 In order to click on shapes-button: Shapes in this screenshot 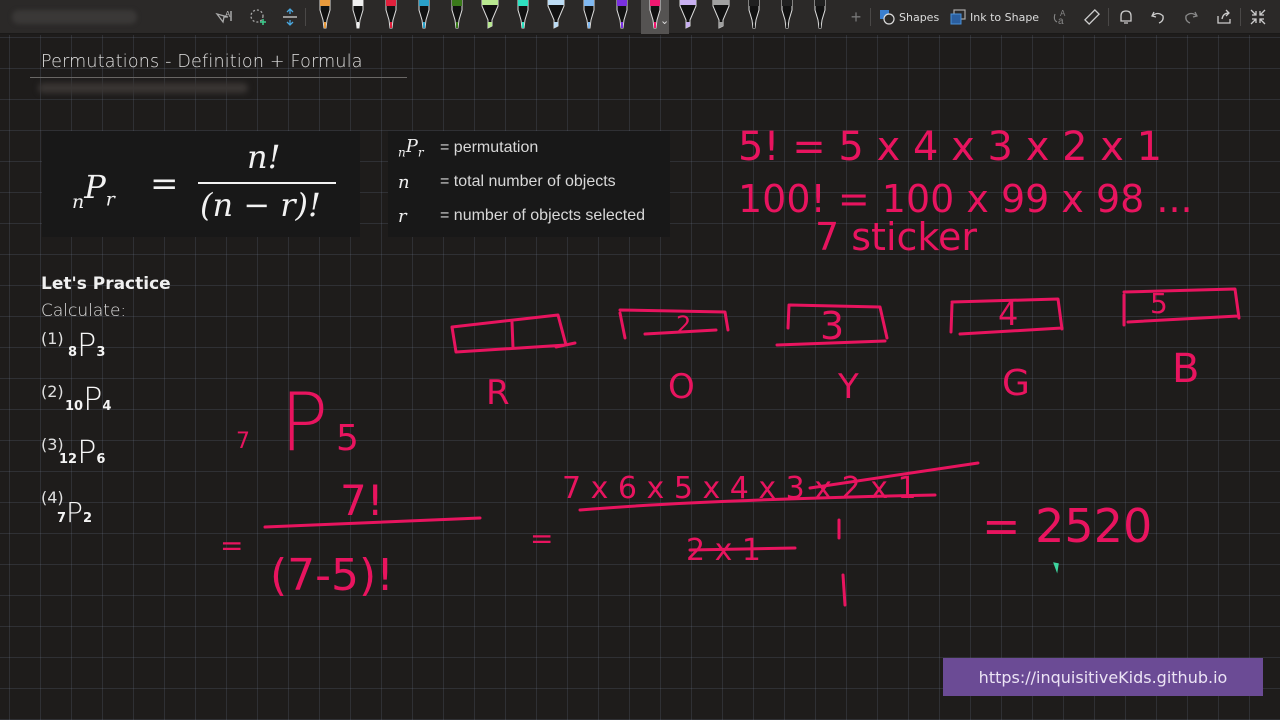, I will do `click(909, 17)`.